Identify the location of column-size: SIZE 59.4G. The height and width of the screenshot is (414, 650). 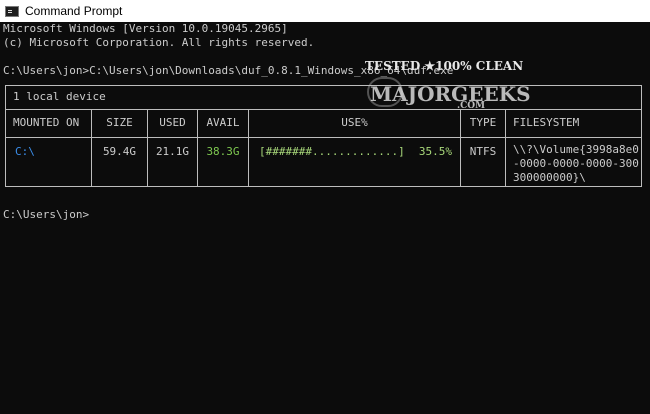
(120, 148).